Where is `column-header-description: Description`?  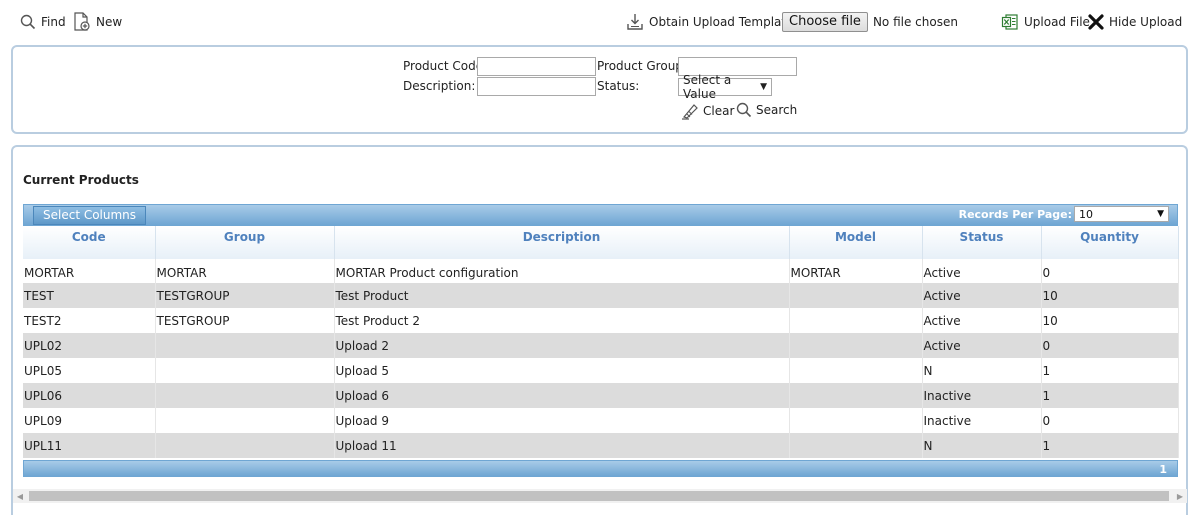 column-header-description: Description is located at coordinates (562, 242).